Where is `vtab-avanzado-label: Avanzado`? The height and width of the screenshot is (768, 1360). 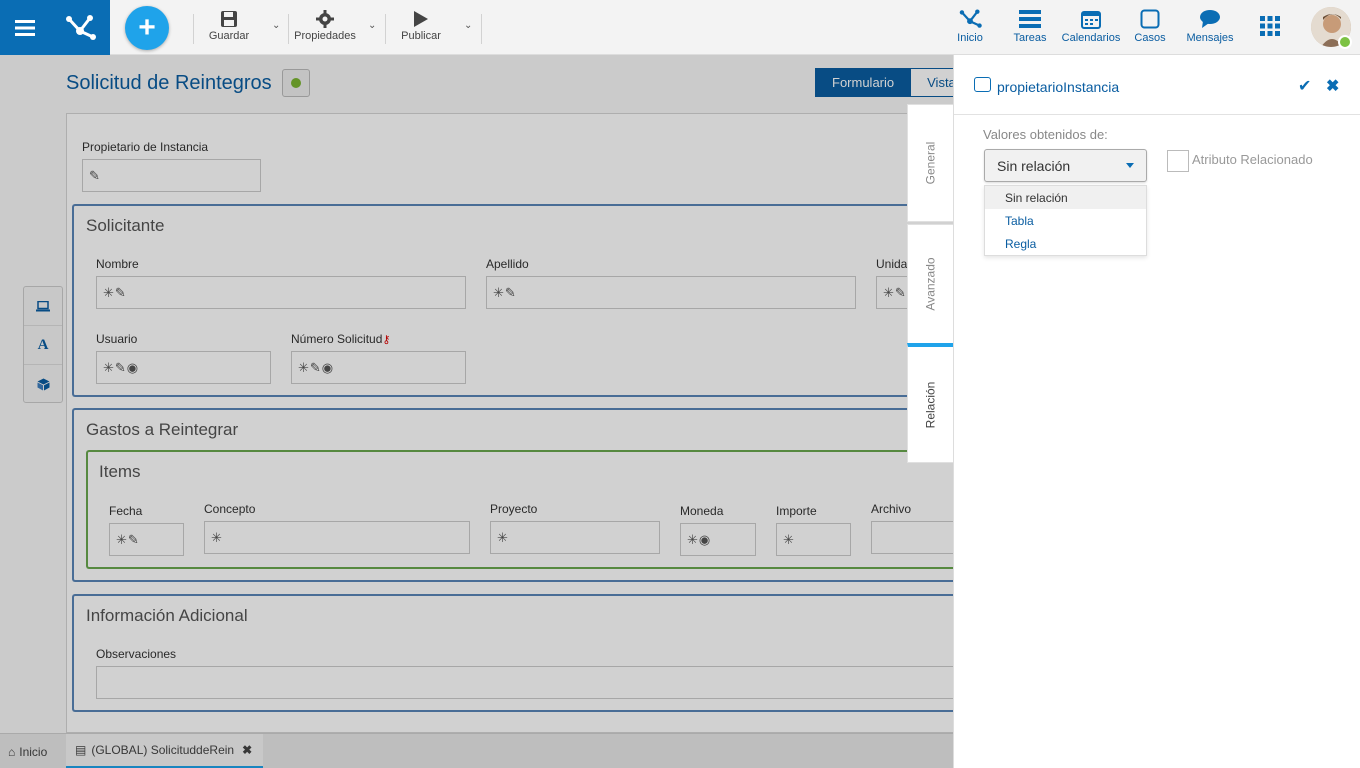 vtab-avanzado-label: Avanzado is located at coordinates (930, 284).